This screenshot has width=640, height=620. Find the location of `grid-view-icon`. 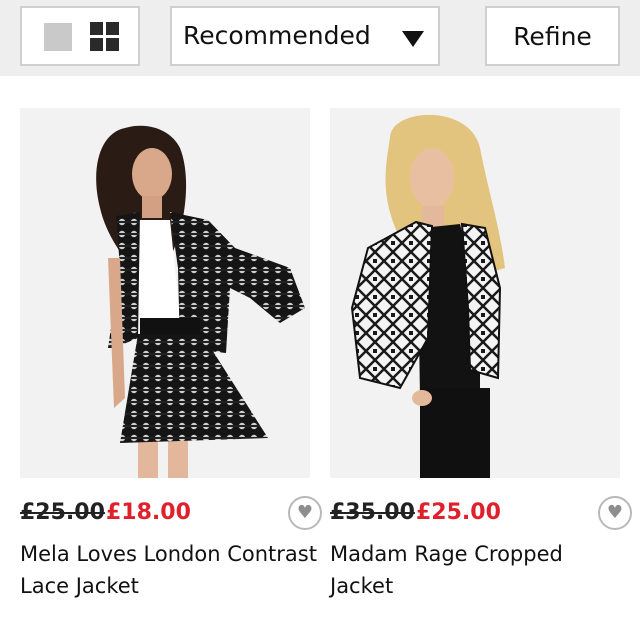

grid-view-icon is located at coordinates (105, 37).